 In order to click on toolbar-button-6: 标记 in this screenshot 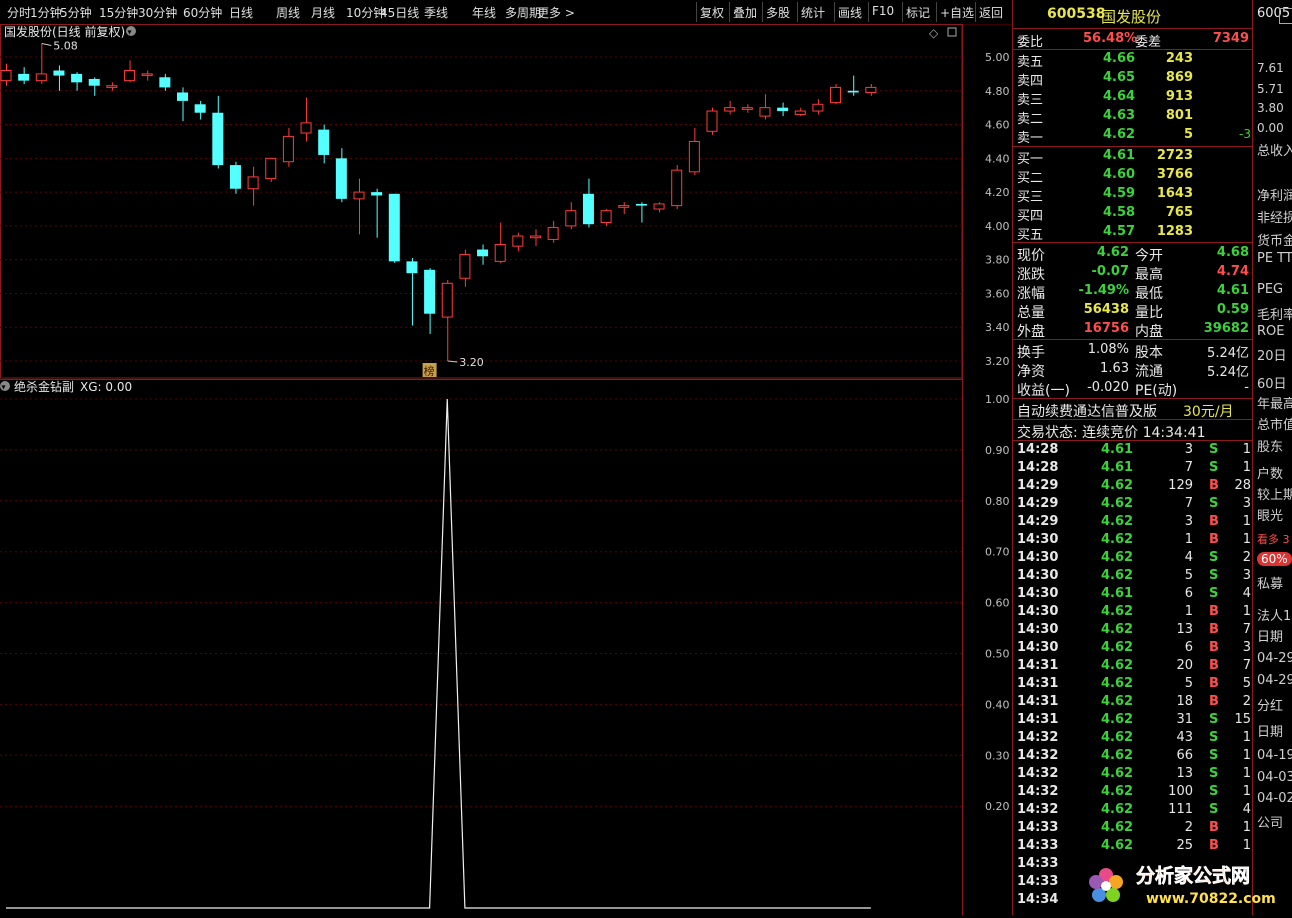, I will do `click(918, 12)`.